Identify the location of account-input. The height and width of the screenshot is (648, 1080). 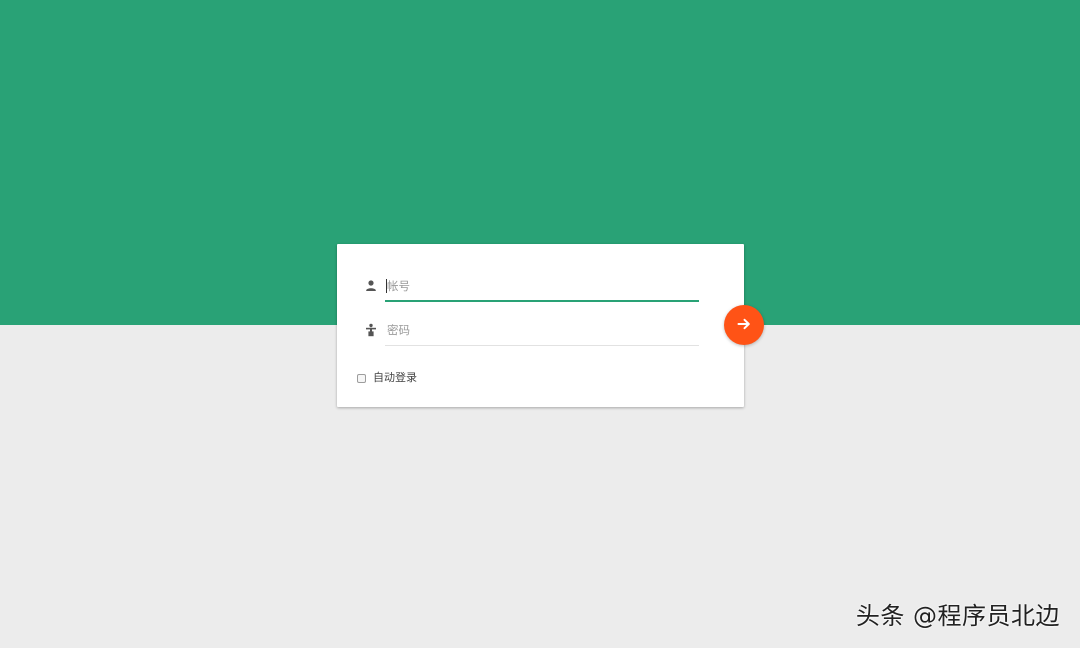
(542, 286).